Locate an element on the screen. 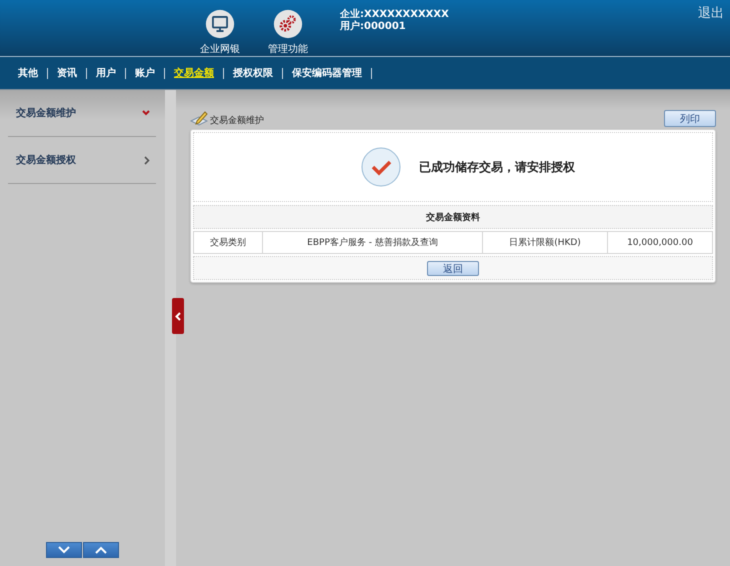  chevron-down-icon is located at coordinates (64, 550).